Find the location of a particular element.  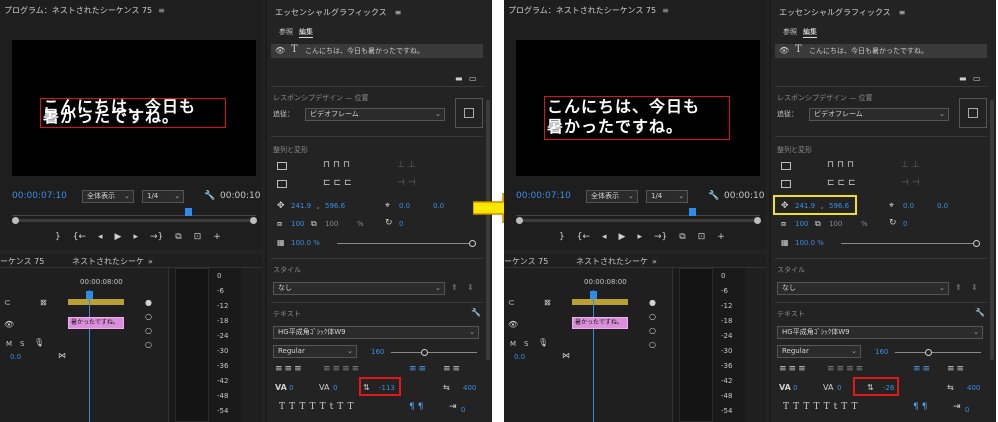

vertical-align-2-icons: ≡≡ is located at coordinates (956, 369).